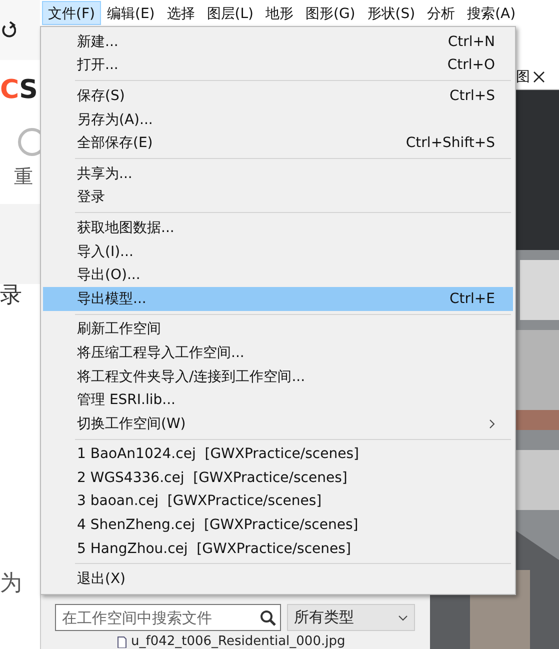  I want to click on menu-bar-item: 地形, so click(280, 13).